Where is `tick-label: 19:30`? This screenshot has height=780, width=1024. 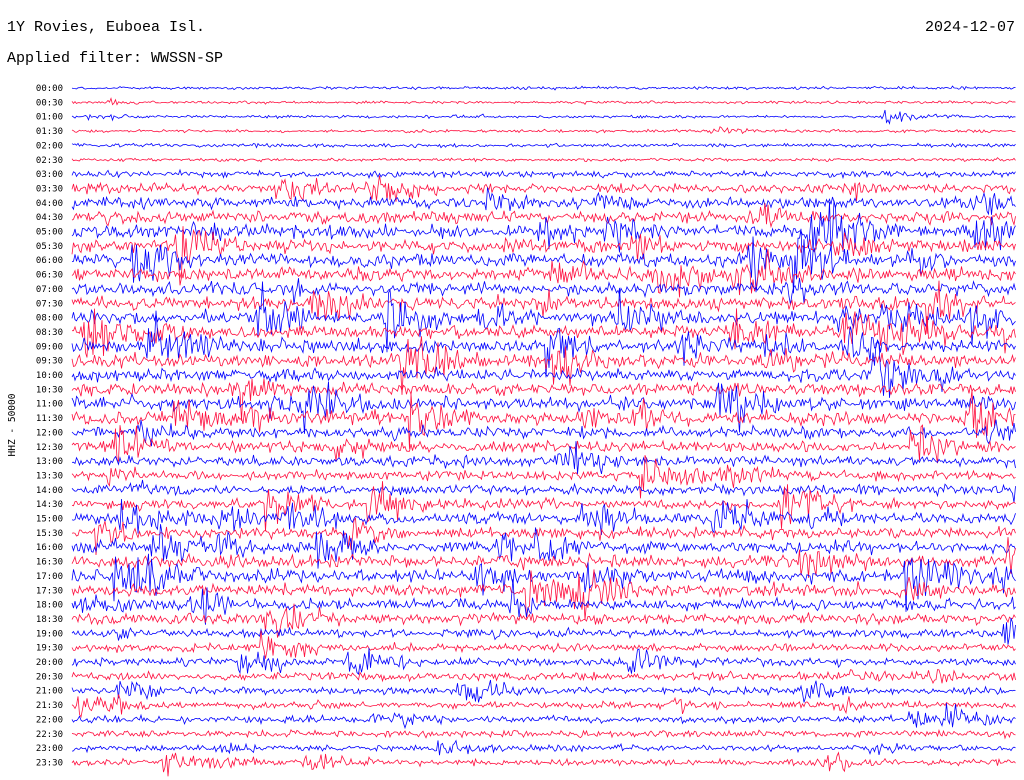
tick-label: 19:30 is located at coordinates (49, 649).